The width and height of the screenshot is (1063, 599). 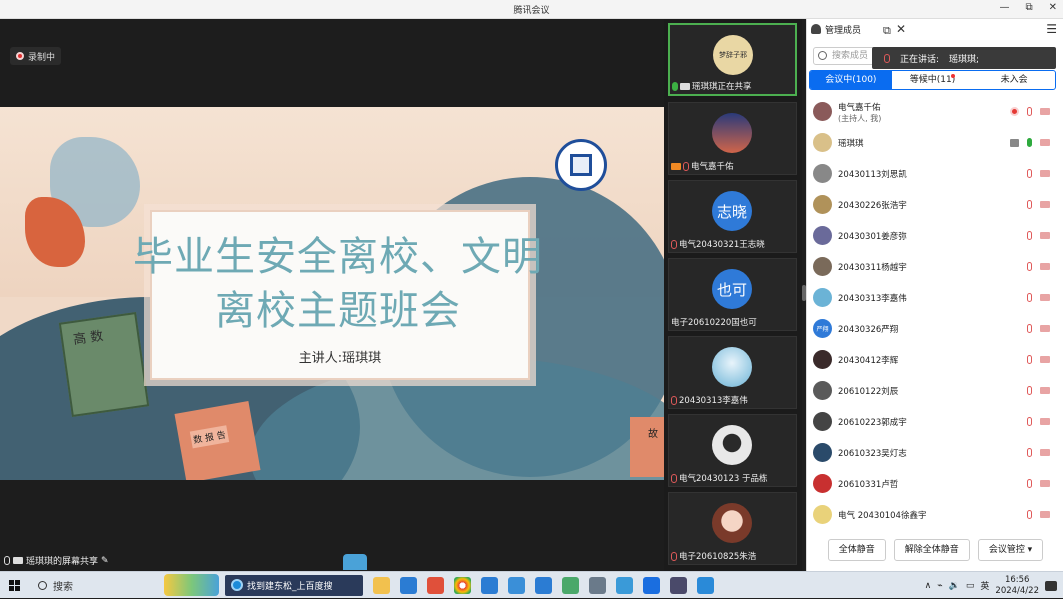 What do you see at coordinates (935, 359) in the screenshot?
I see `member-row: 20430412李辉` at bounding box center [935, 359].